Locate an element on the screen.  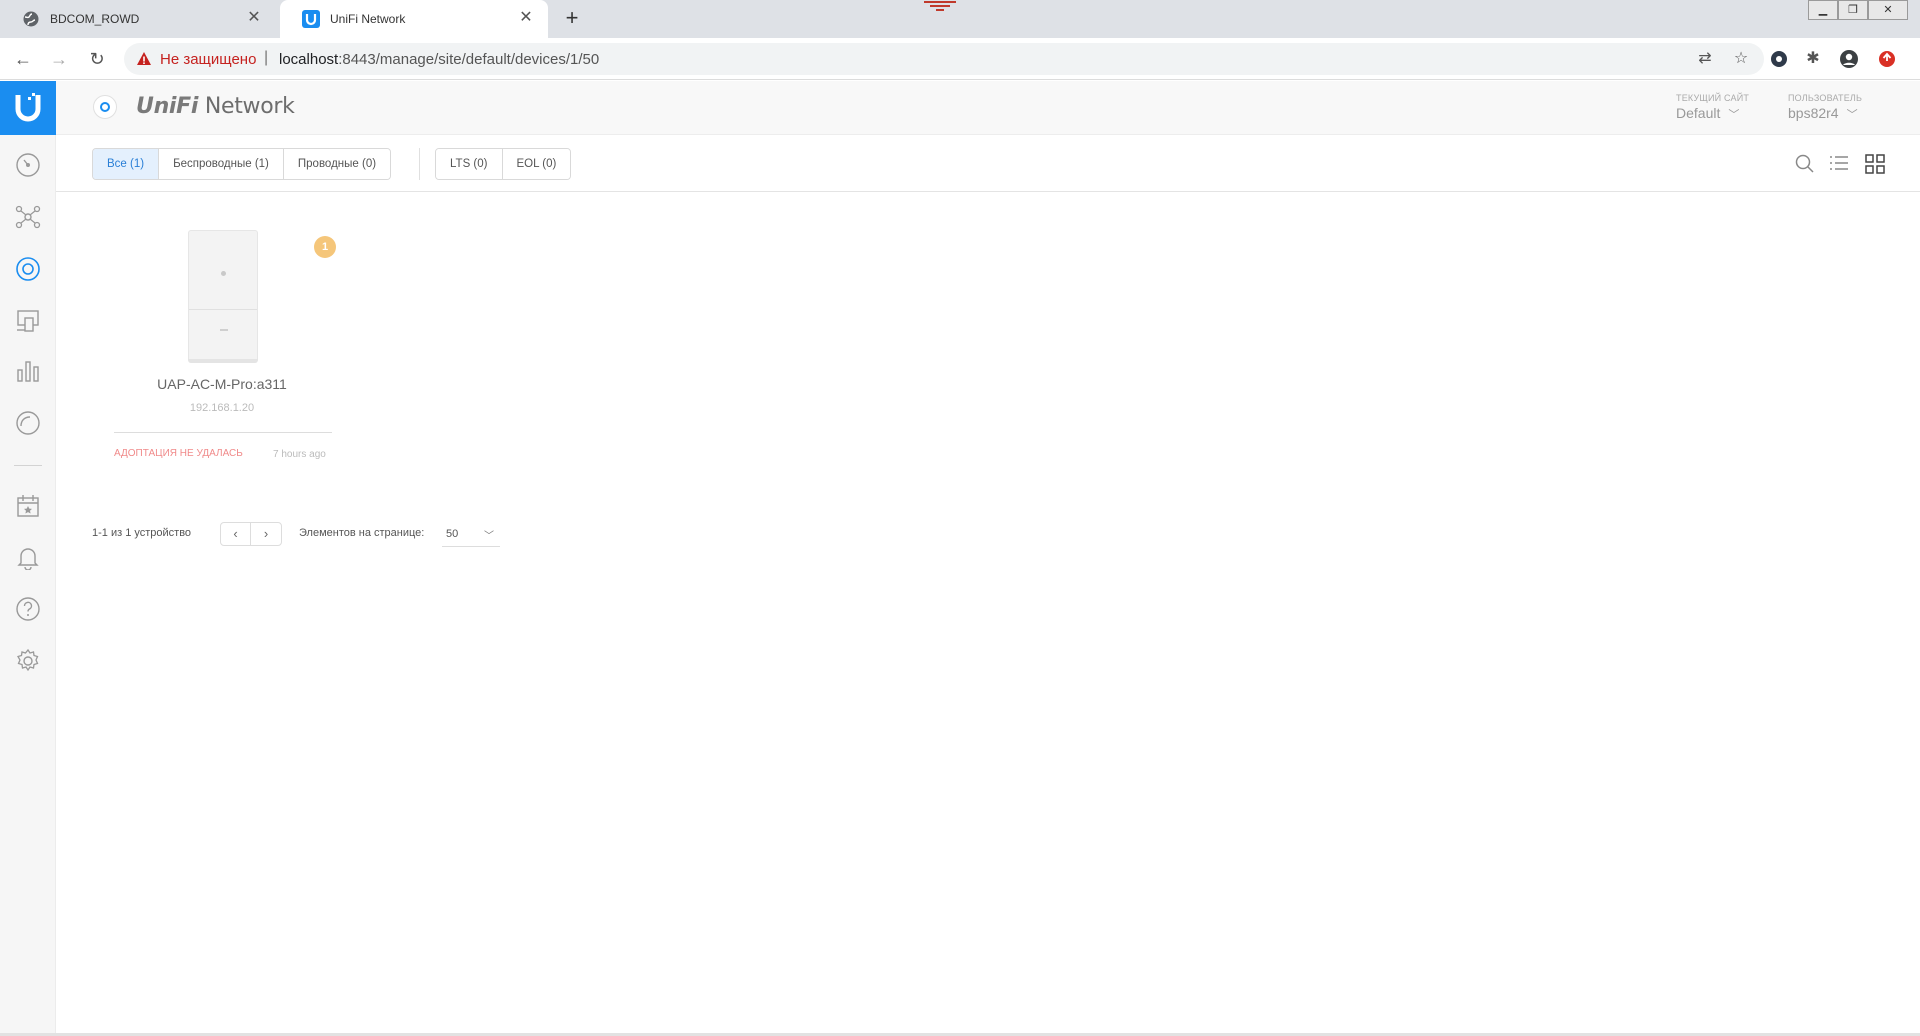
unifi-logo is located at coordinates (28, 108).